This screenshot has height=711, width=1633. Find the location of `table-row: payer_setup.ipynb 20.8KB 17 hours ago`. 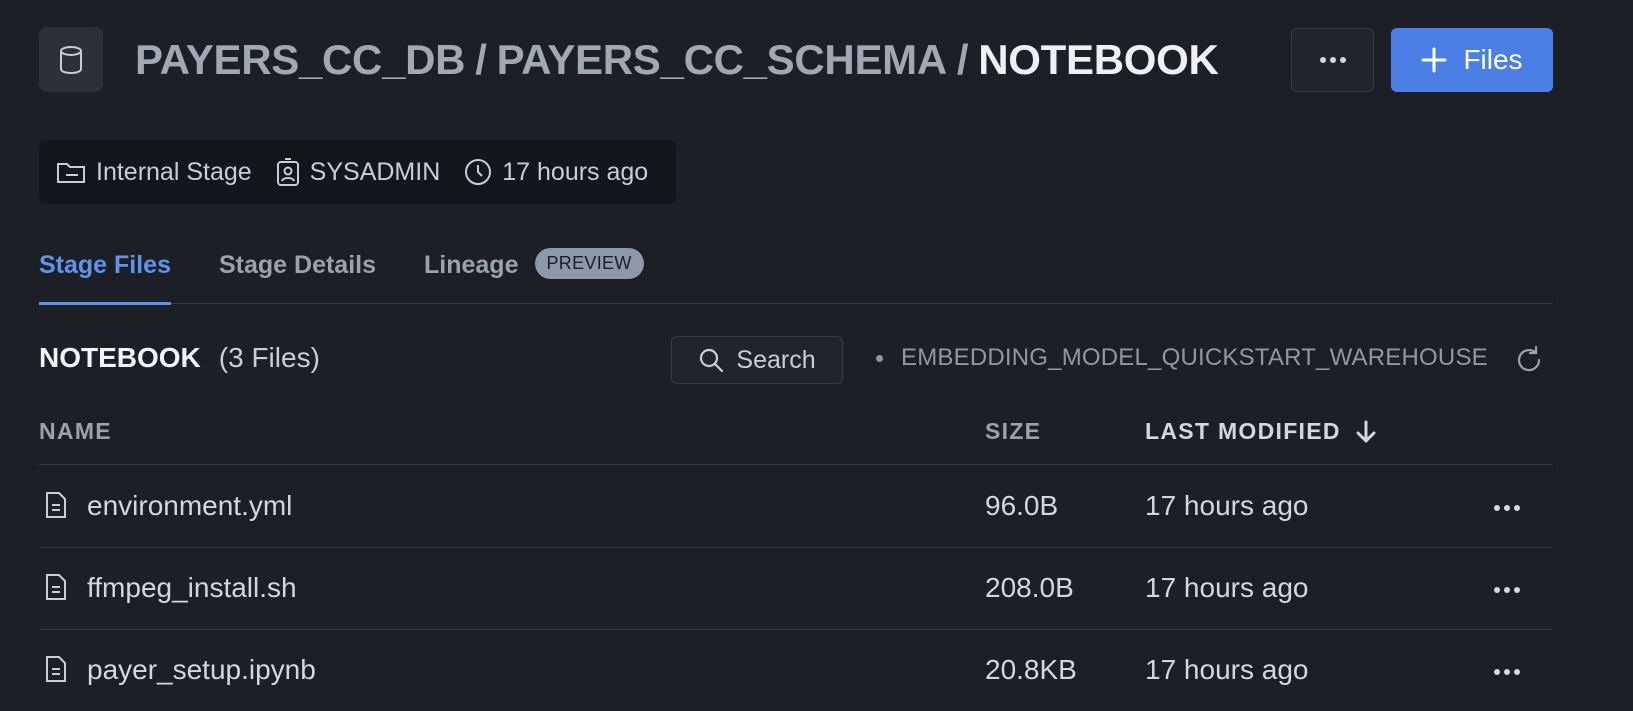

table-row: payer_setup.ipynb 20.8KB 17 hours ago is located at coordinates (796, 670).